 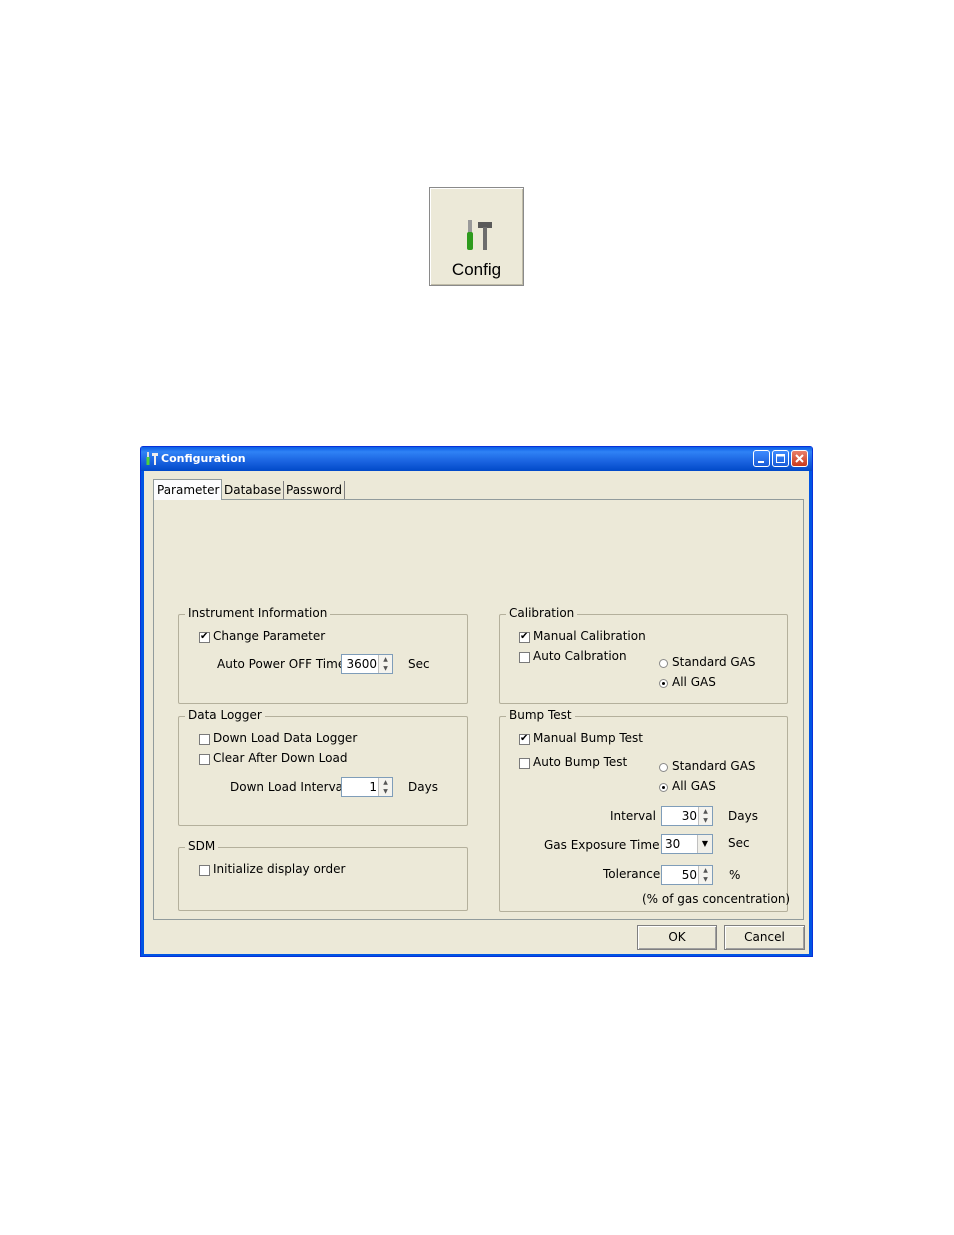 What do you see at coordinates (373, 787) in the screenshot?
I see `download-interval-value: 1` at bounding box center [373, 787].